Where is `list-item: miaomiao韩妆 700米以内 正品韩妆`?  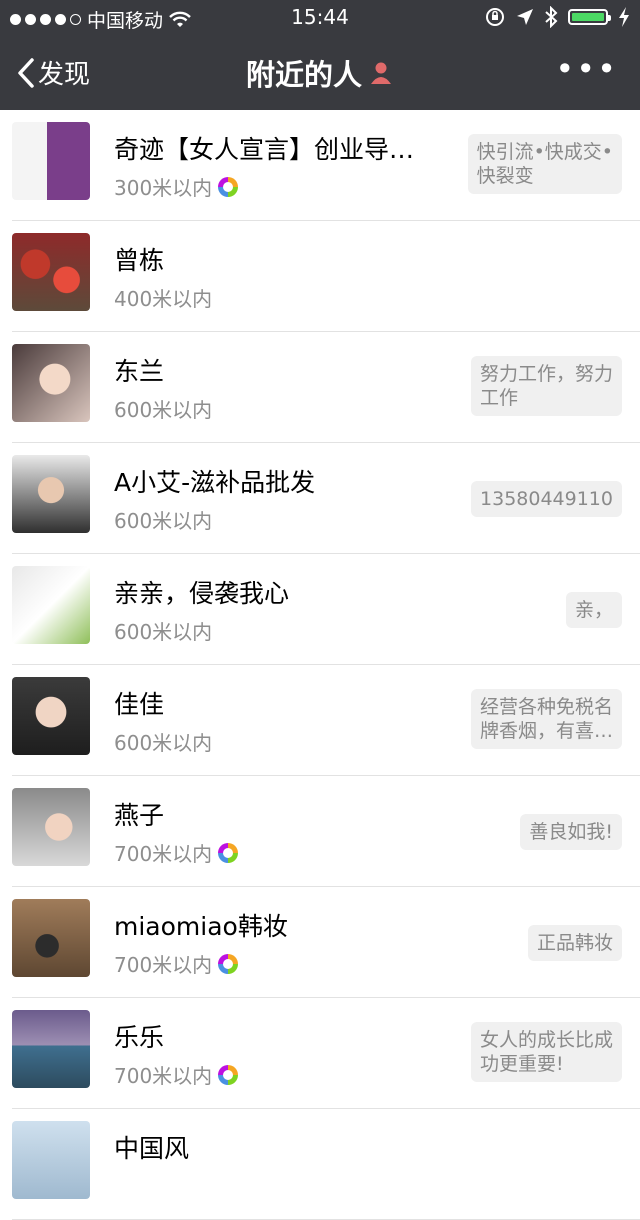 list-item: miaomiao韩妆 700米以内 正品韩妆 is located at coordinates (320, 942).